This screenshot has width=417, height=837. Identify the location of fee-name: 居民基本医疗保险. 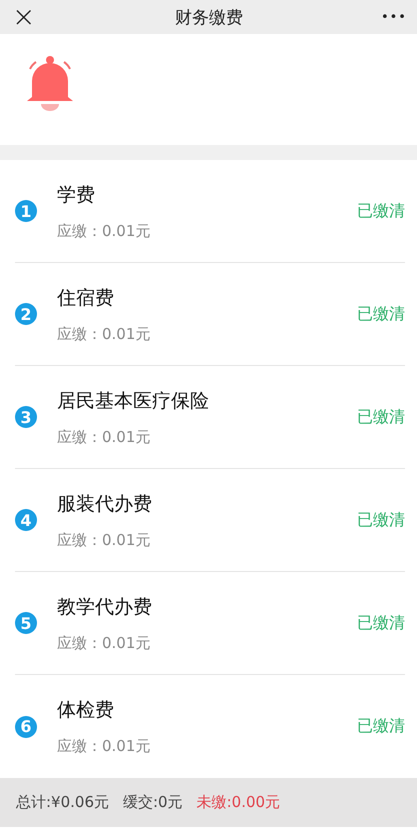
(133, 401).